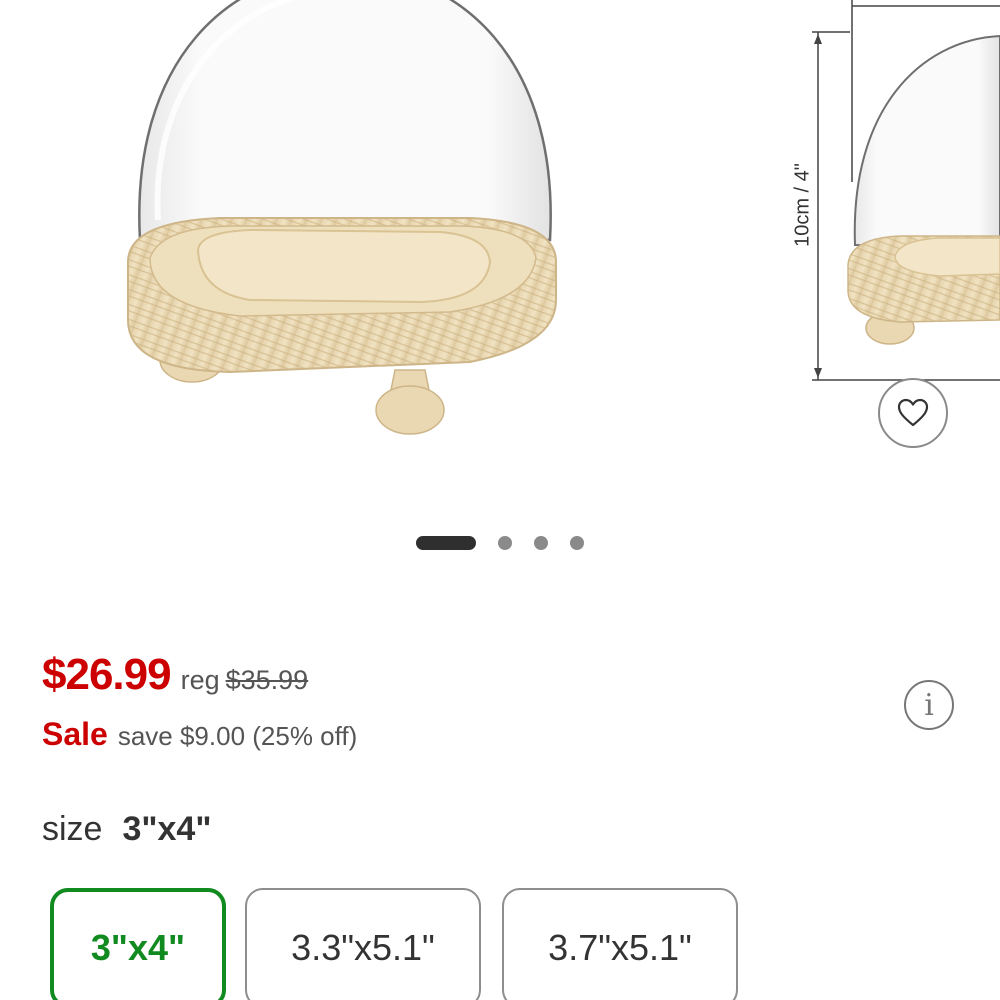 The image size is (1000, 1000). Describe the element at coordinates (175, 675) in the screenshot. I see `price-row: $26.99 reg $35.99` at that location.